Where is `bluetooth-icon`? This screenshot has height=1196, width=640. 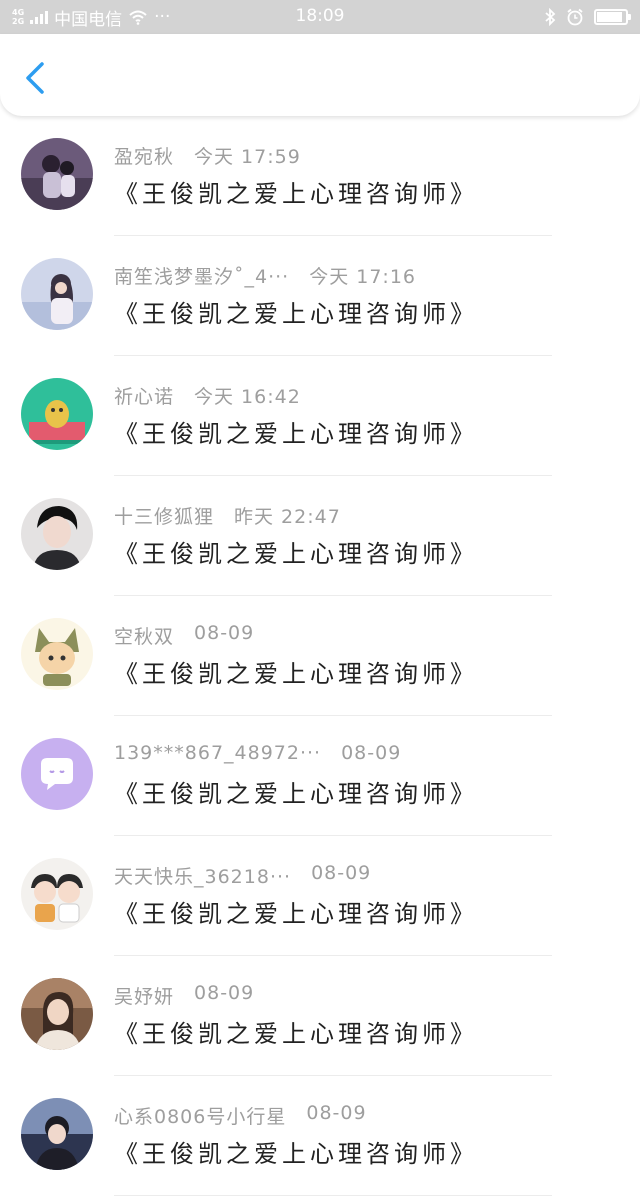
bluetooth-icon is located at coordinates (550, 17).